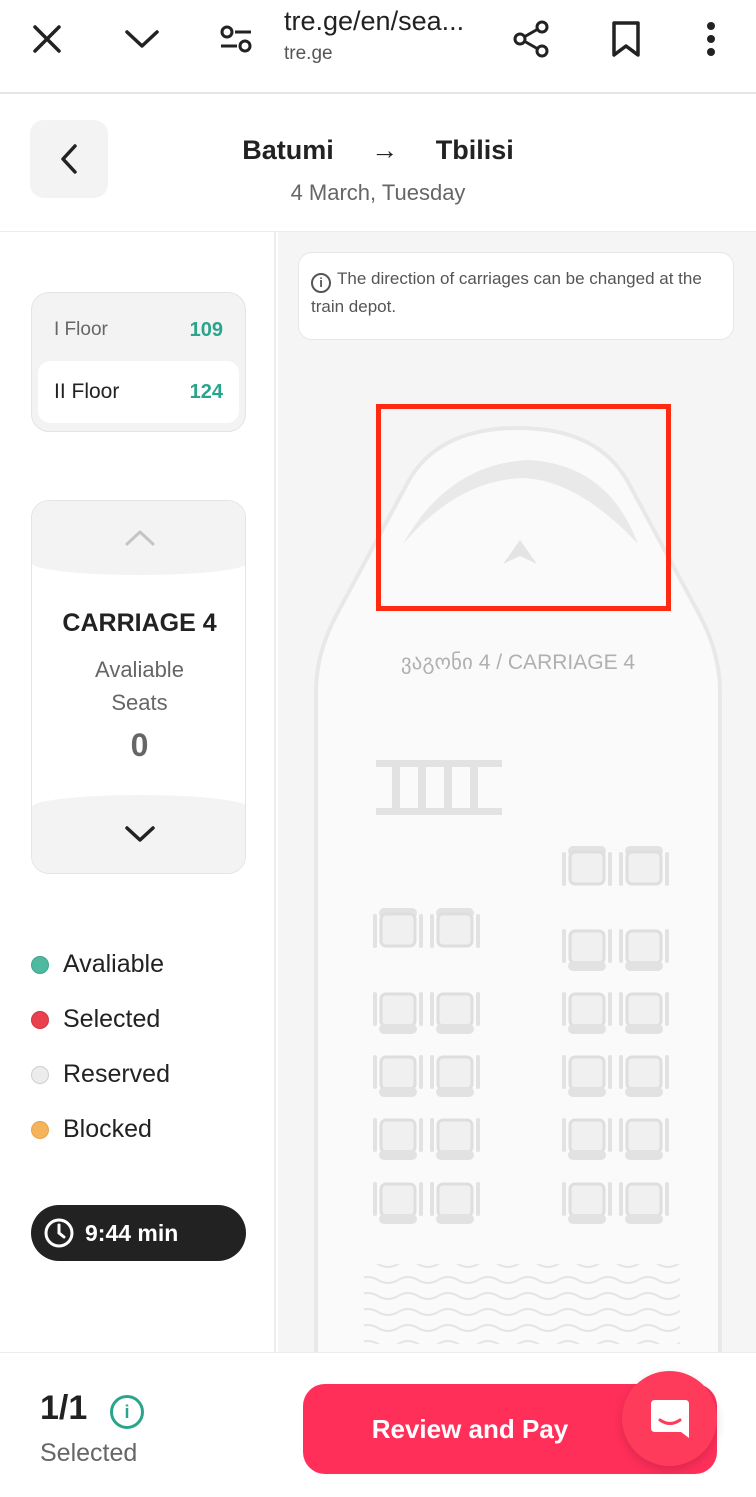 The image size is (756, 1497). Describe the element at coordinates (40, 964) in the screenshot. I see `available-dot-icon` at that location.